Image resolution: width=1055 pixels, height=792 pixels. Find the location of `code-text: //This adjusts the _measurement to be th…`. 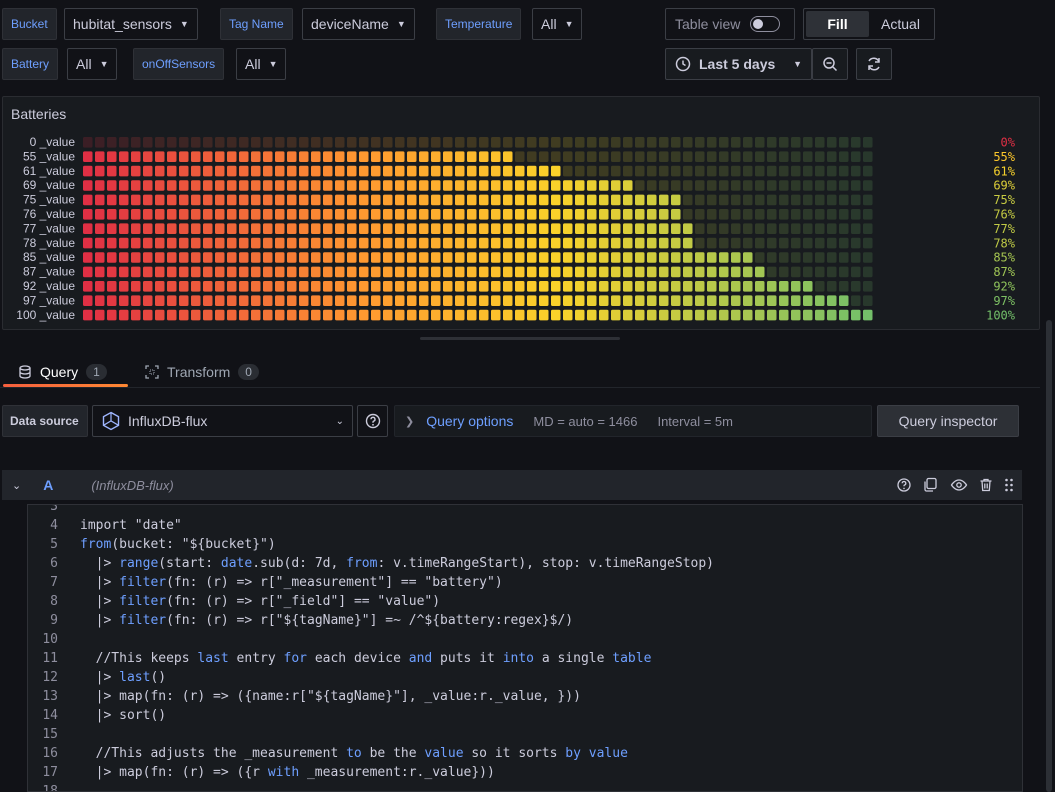

code-text: //This adjusts the _measurement to be th… is located at coordinates (354, 753).